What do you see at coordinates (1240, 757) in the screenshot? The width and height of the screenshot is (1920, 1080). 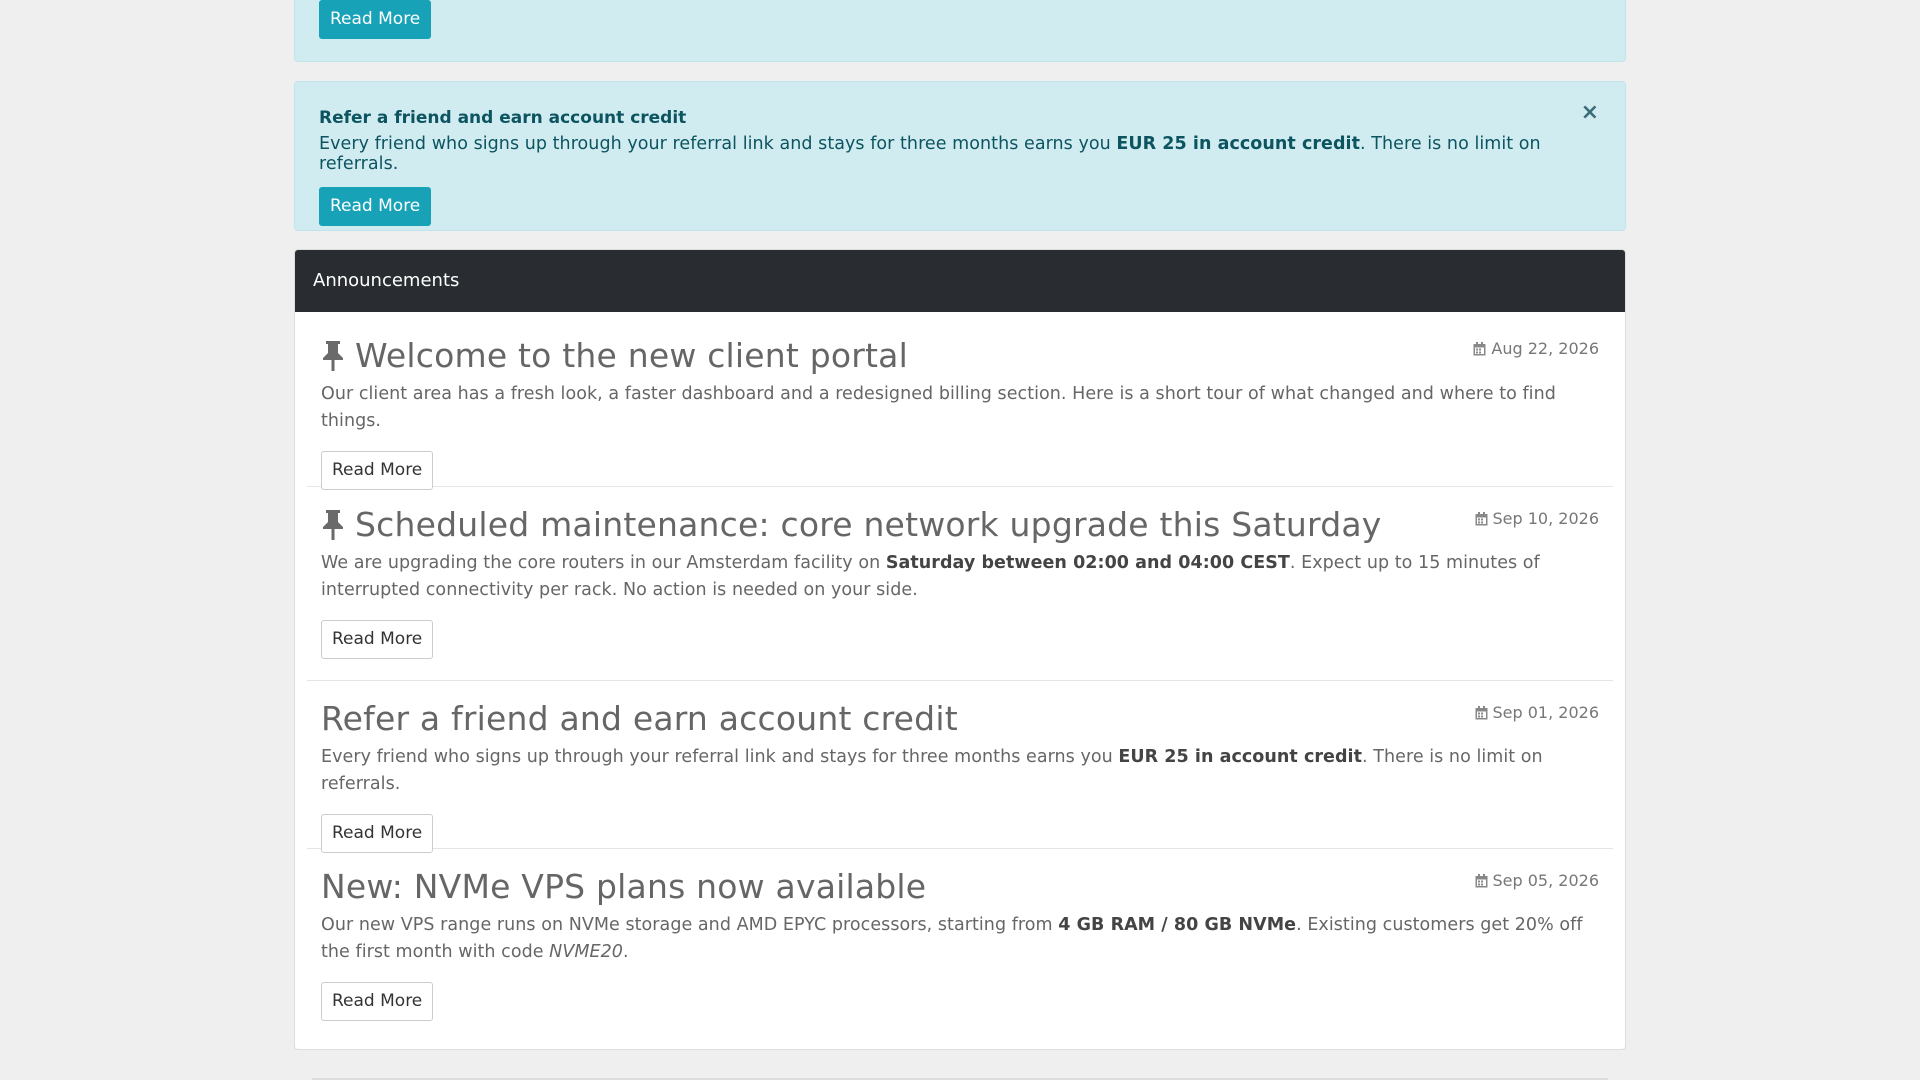 I see `announcement-body-bold: EUR 25 in account credit` at bounding box center [1240, 757].